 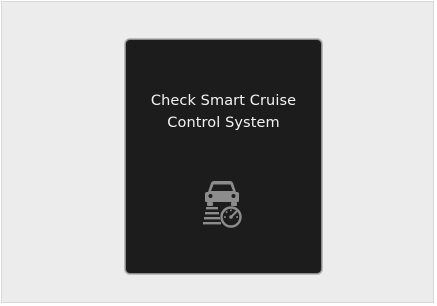 What do you see at coordinates (212, 216) in the screenshot?
I see `distance-bars-icon` at bounding box center [212, 216].